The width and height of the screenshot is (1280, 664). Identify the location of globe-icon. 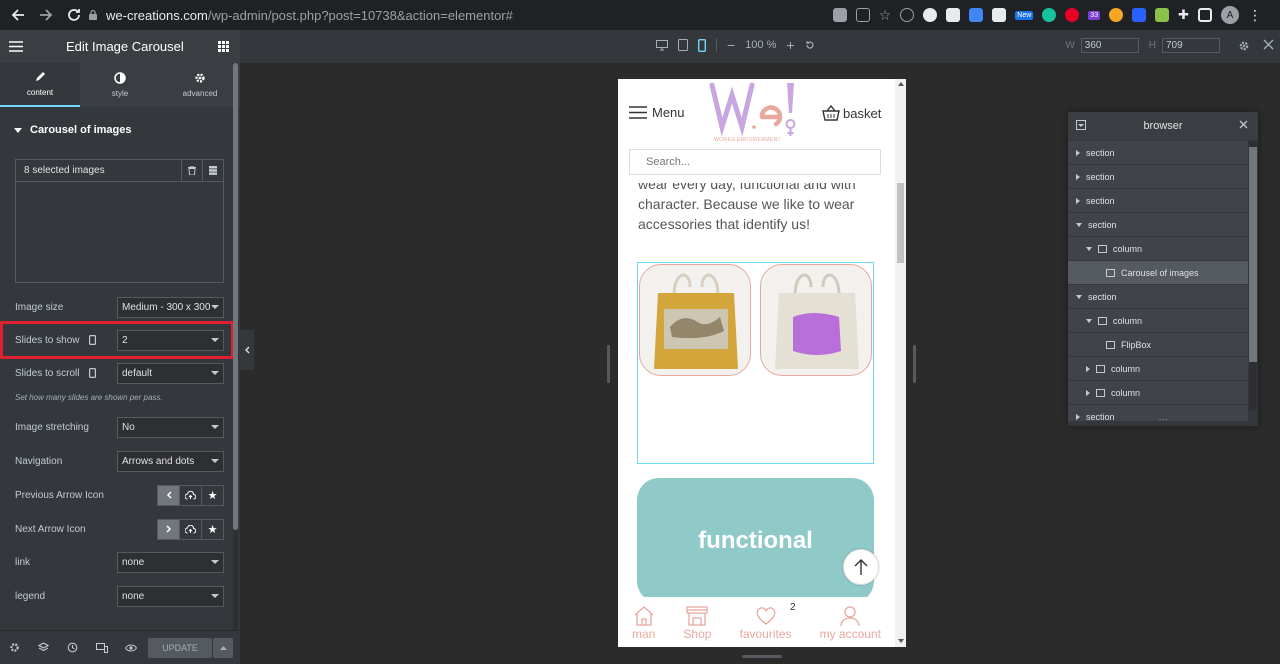
(930, 15).